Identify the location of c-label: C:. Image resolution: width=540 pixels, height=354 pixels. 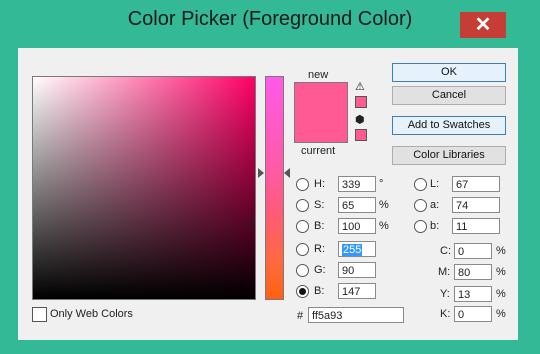
(445, 251).